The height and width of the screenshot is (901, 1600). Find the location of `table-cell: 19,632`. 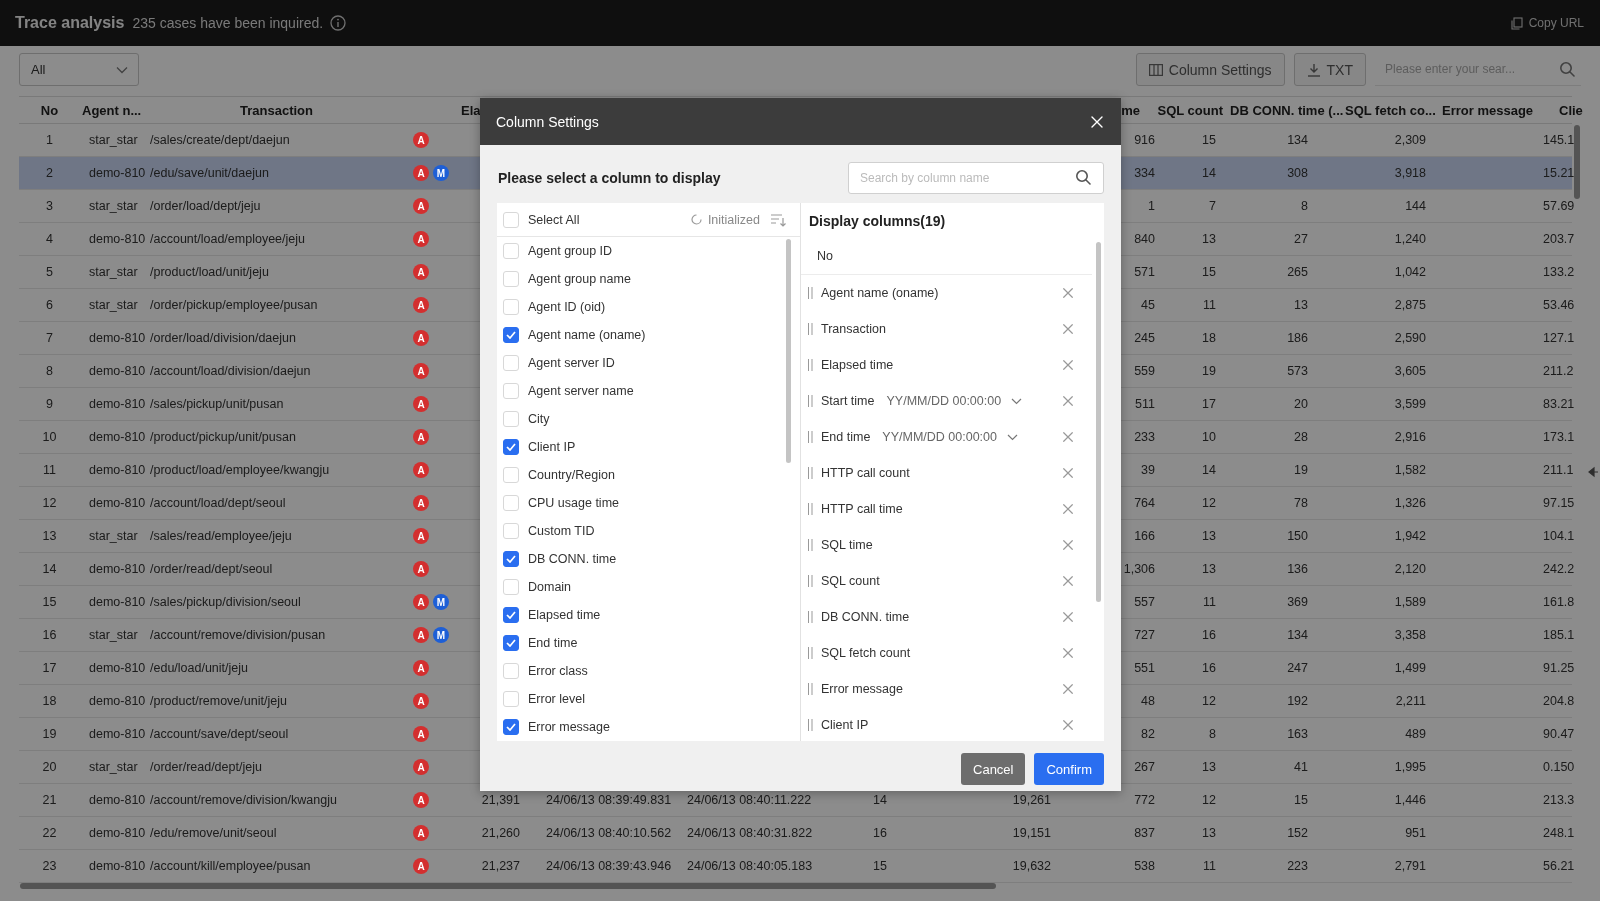

table-cell: 19,632 is located at coordinates (1031, 866).